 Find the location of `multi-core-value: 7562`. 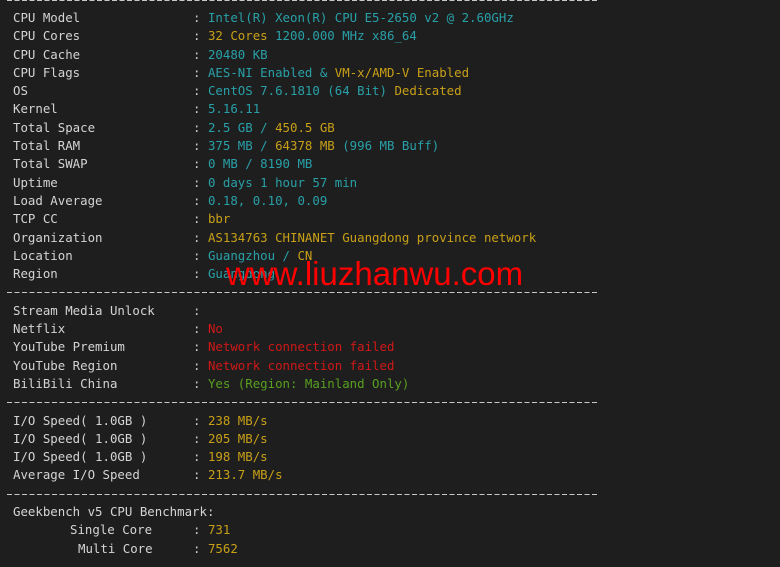

multi-core-value: 7562 is located at coordinates (222, 548).